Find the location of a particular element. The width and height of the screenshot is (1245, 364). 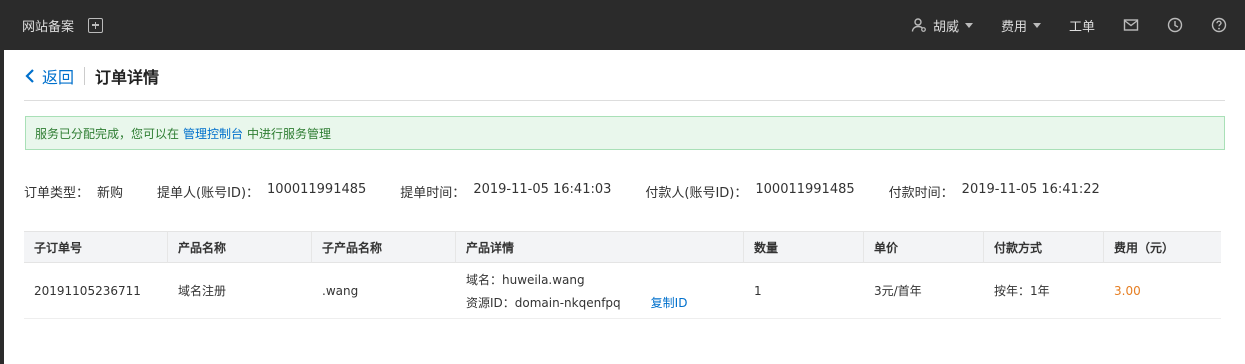

page-title: 订单详情 is located at coordinates (127, 77).